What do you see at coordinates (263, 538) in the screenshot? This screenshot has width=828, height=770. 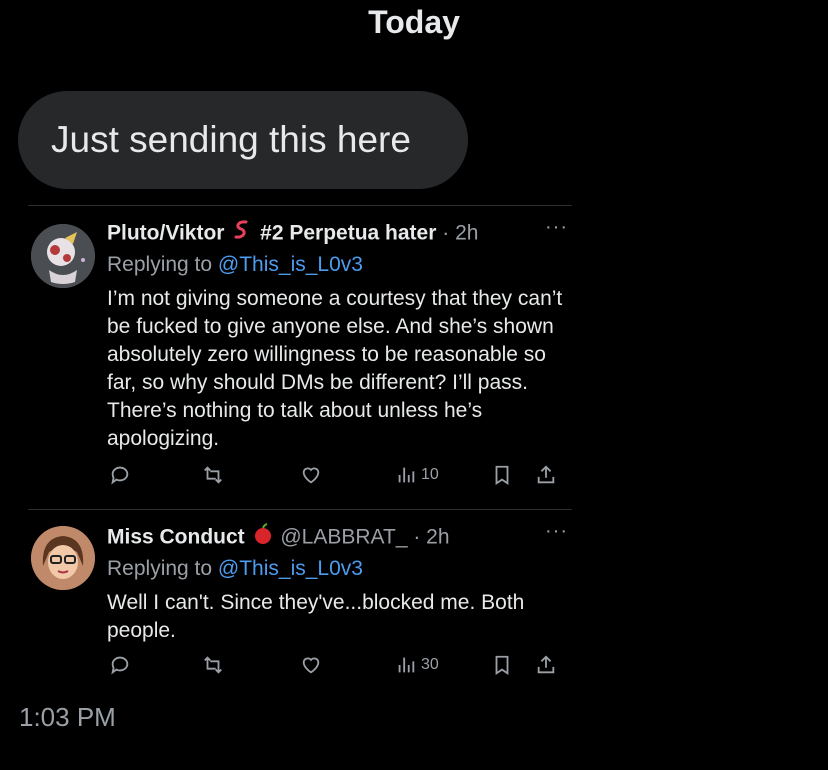 I see `apple-emoji-icon` at bounding box center [263, 538].